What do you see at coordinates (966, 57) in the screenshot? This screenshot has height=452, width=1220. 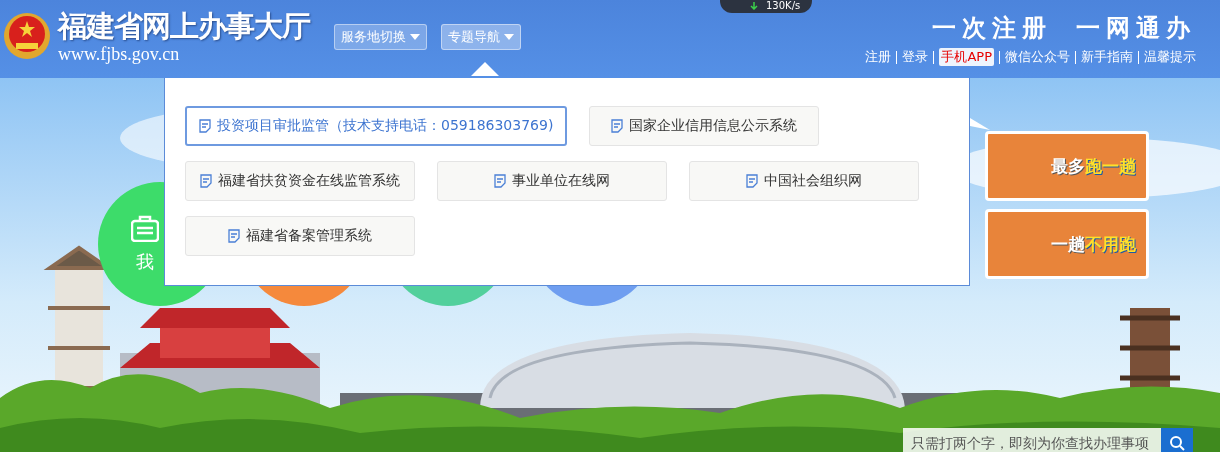 I see `header-link: 手机APP` at bounding box center [966, 57].